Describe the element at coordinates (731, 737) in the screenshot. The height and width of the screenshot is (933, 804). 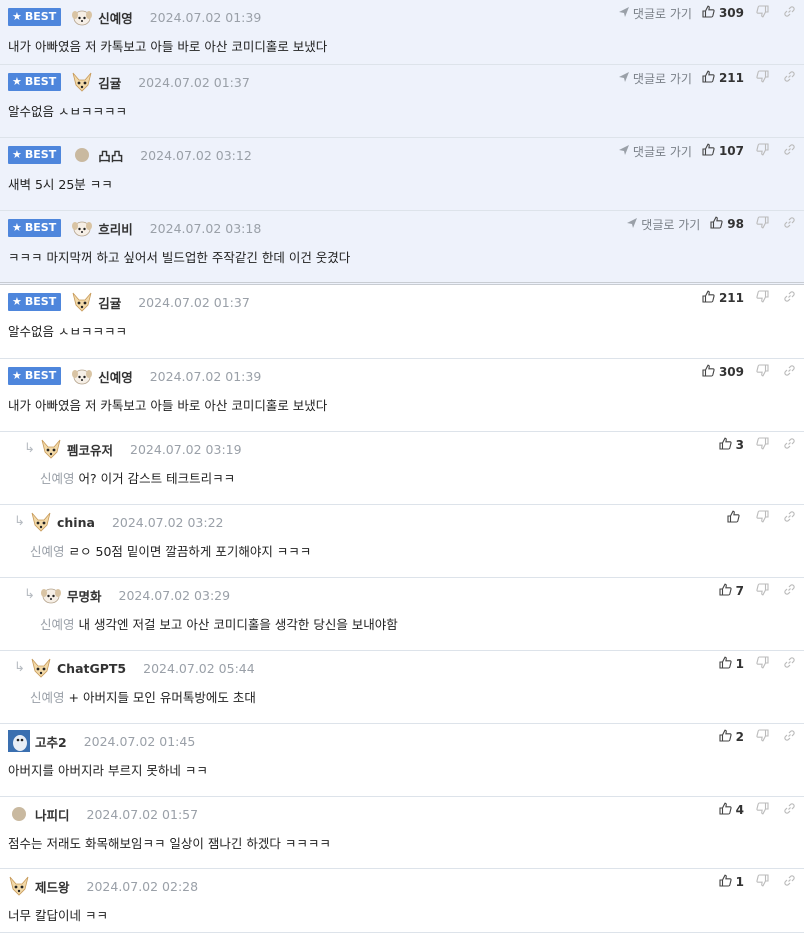
I see `like-button: 2` at that location.